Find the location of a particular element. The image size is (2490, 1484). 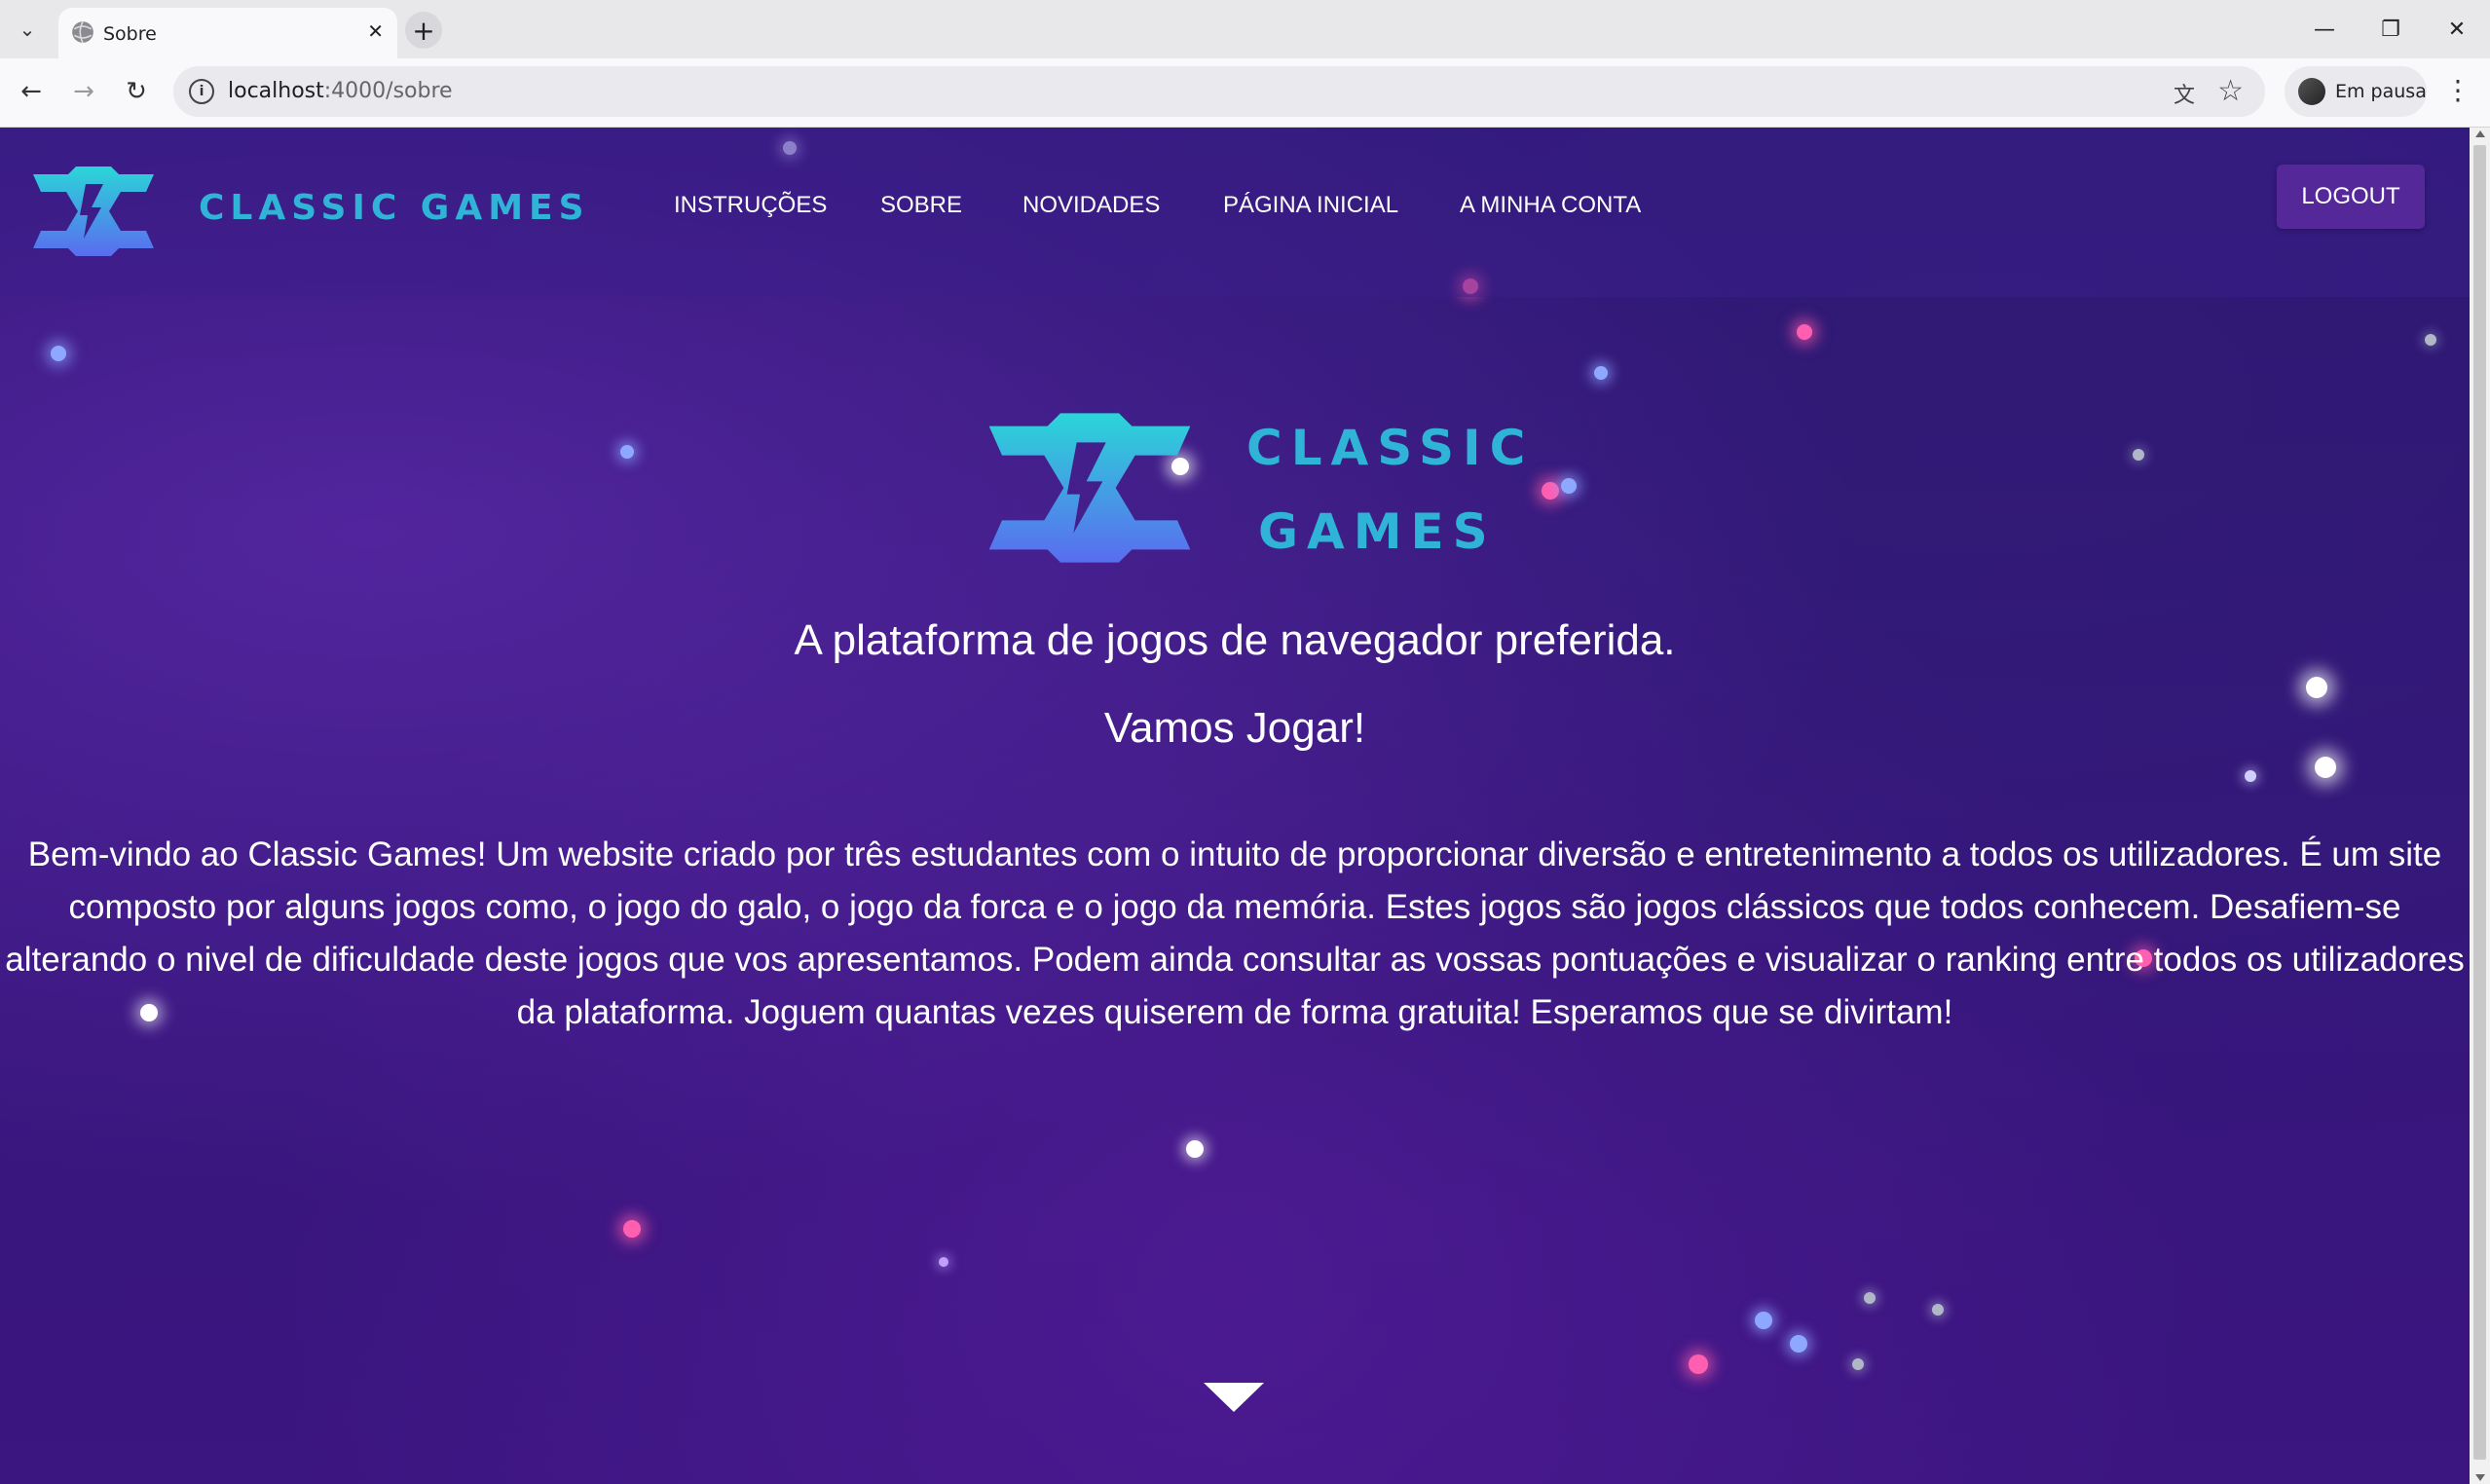

url-host: localhost is located at coordinates (276, 91).